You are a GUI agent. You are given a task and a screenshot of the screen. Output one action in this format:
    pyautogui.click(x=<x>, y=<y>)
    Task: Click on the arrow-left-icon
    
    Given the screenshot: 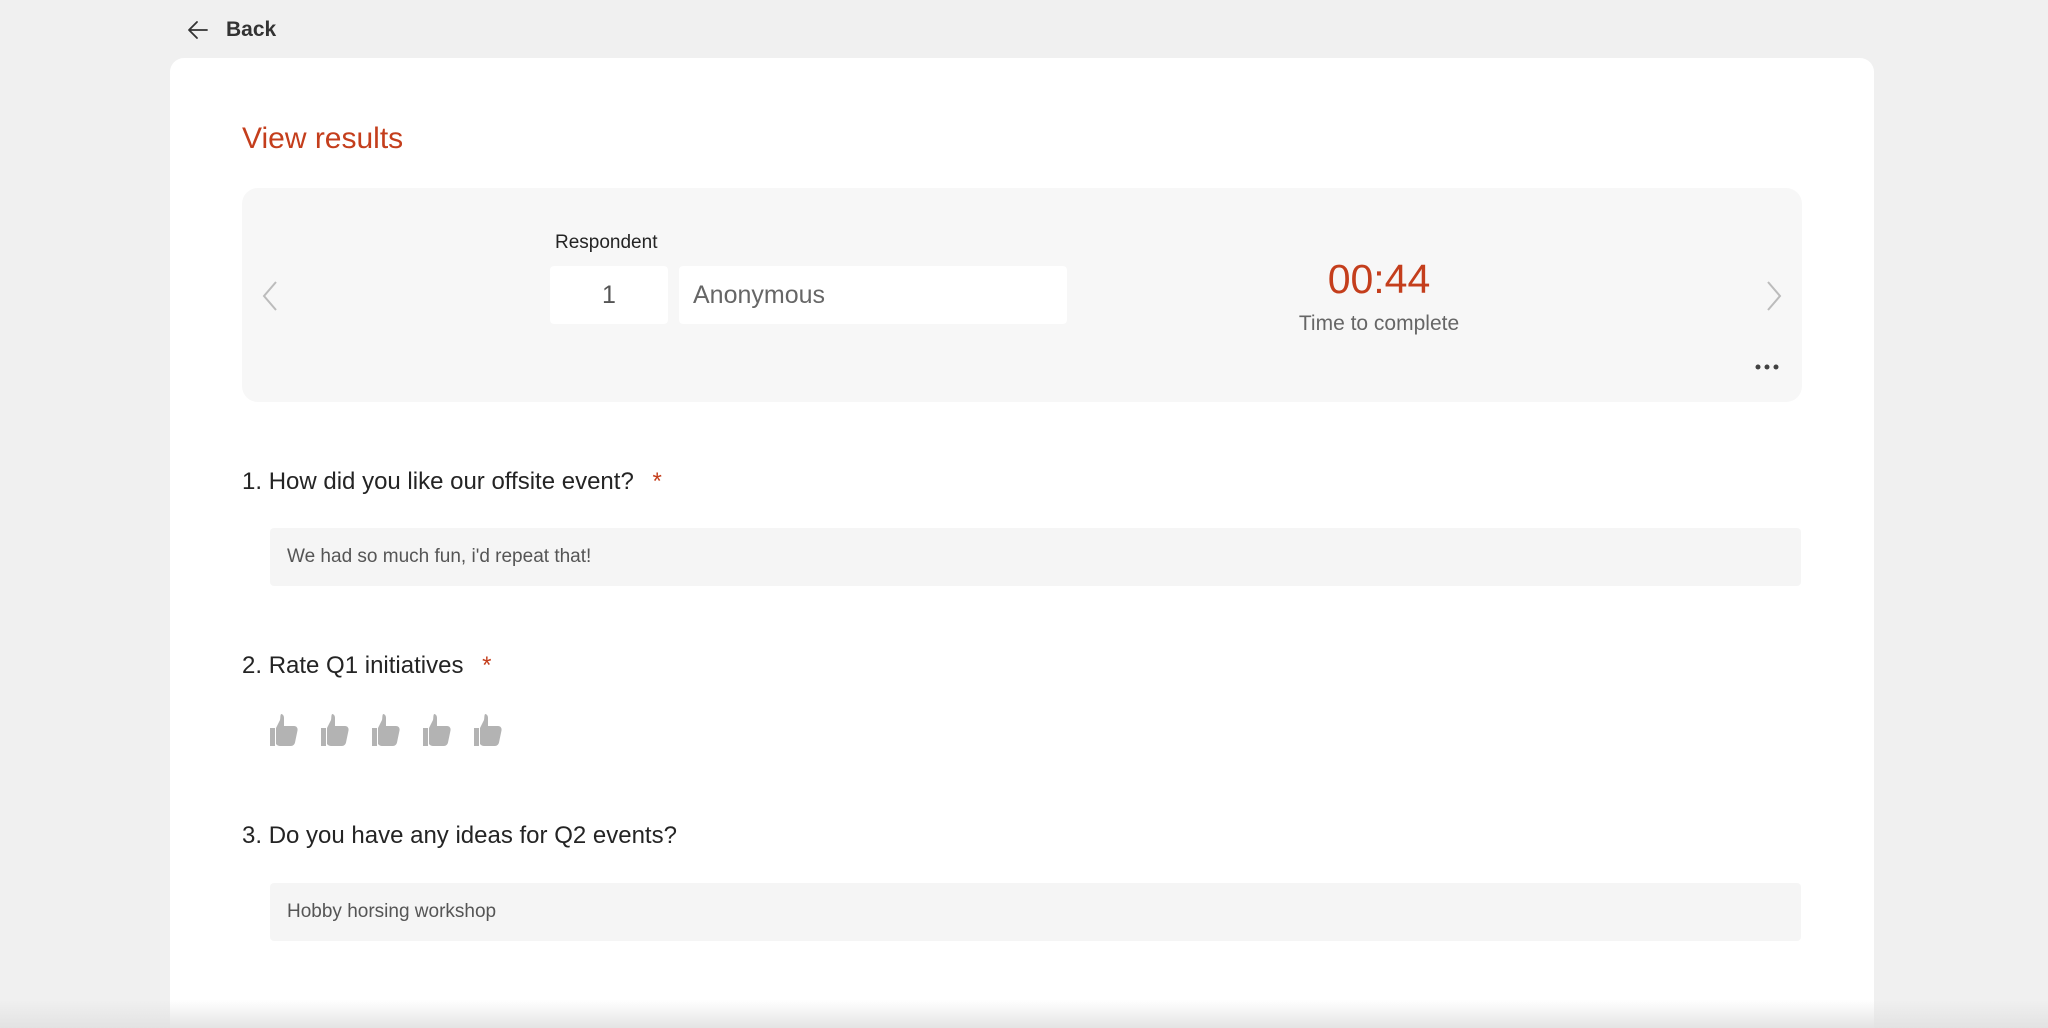 What is the action you would take?
    pyautogui.click(x=198, y=30)
    